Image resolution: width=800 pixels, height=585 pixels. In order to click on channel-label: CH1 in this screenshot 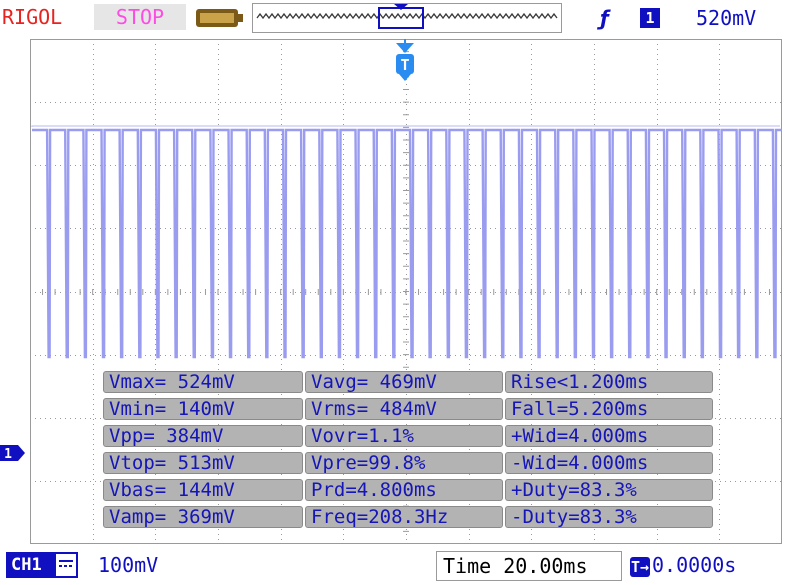, I will do `click(32, 565)`.